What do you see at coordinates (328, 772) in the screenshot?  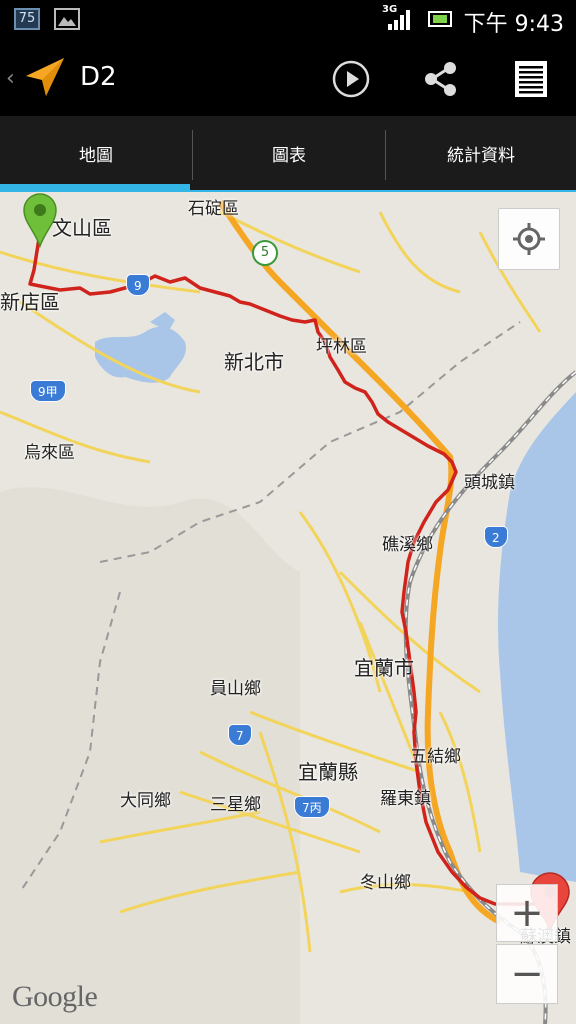 I see `map-label-yilan-county: 宜蘭縣` at bounding box center [328, 772].